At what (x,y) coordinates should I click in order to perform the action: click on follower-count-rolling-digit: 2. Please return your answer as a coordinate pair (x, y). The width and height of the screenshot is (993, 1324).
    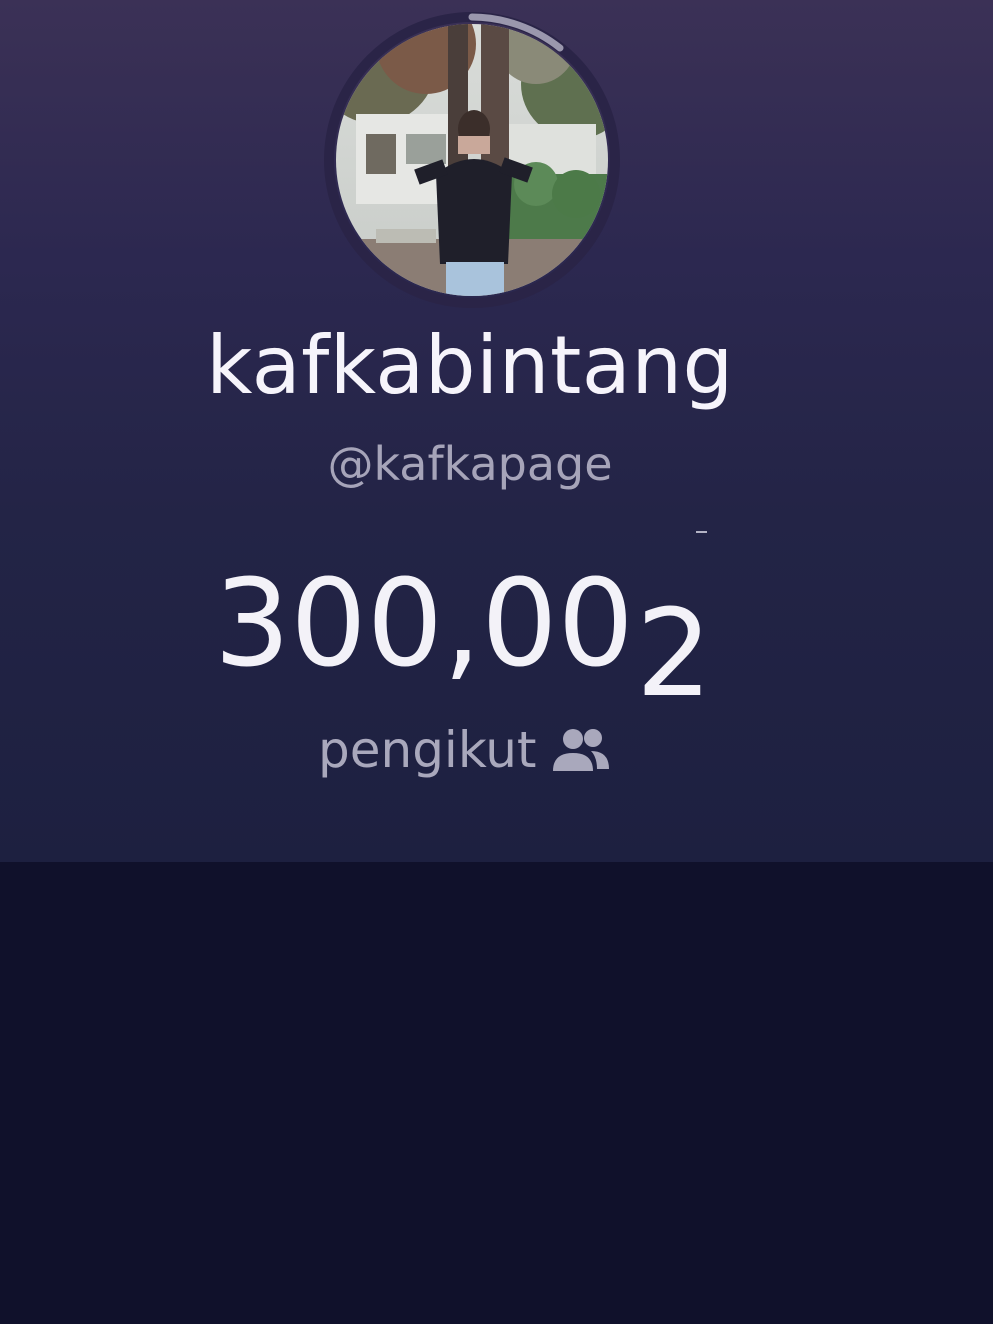
    Looking at the image, I should click on (674, 654).